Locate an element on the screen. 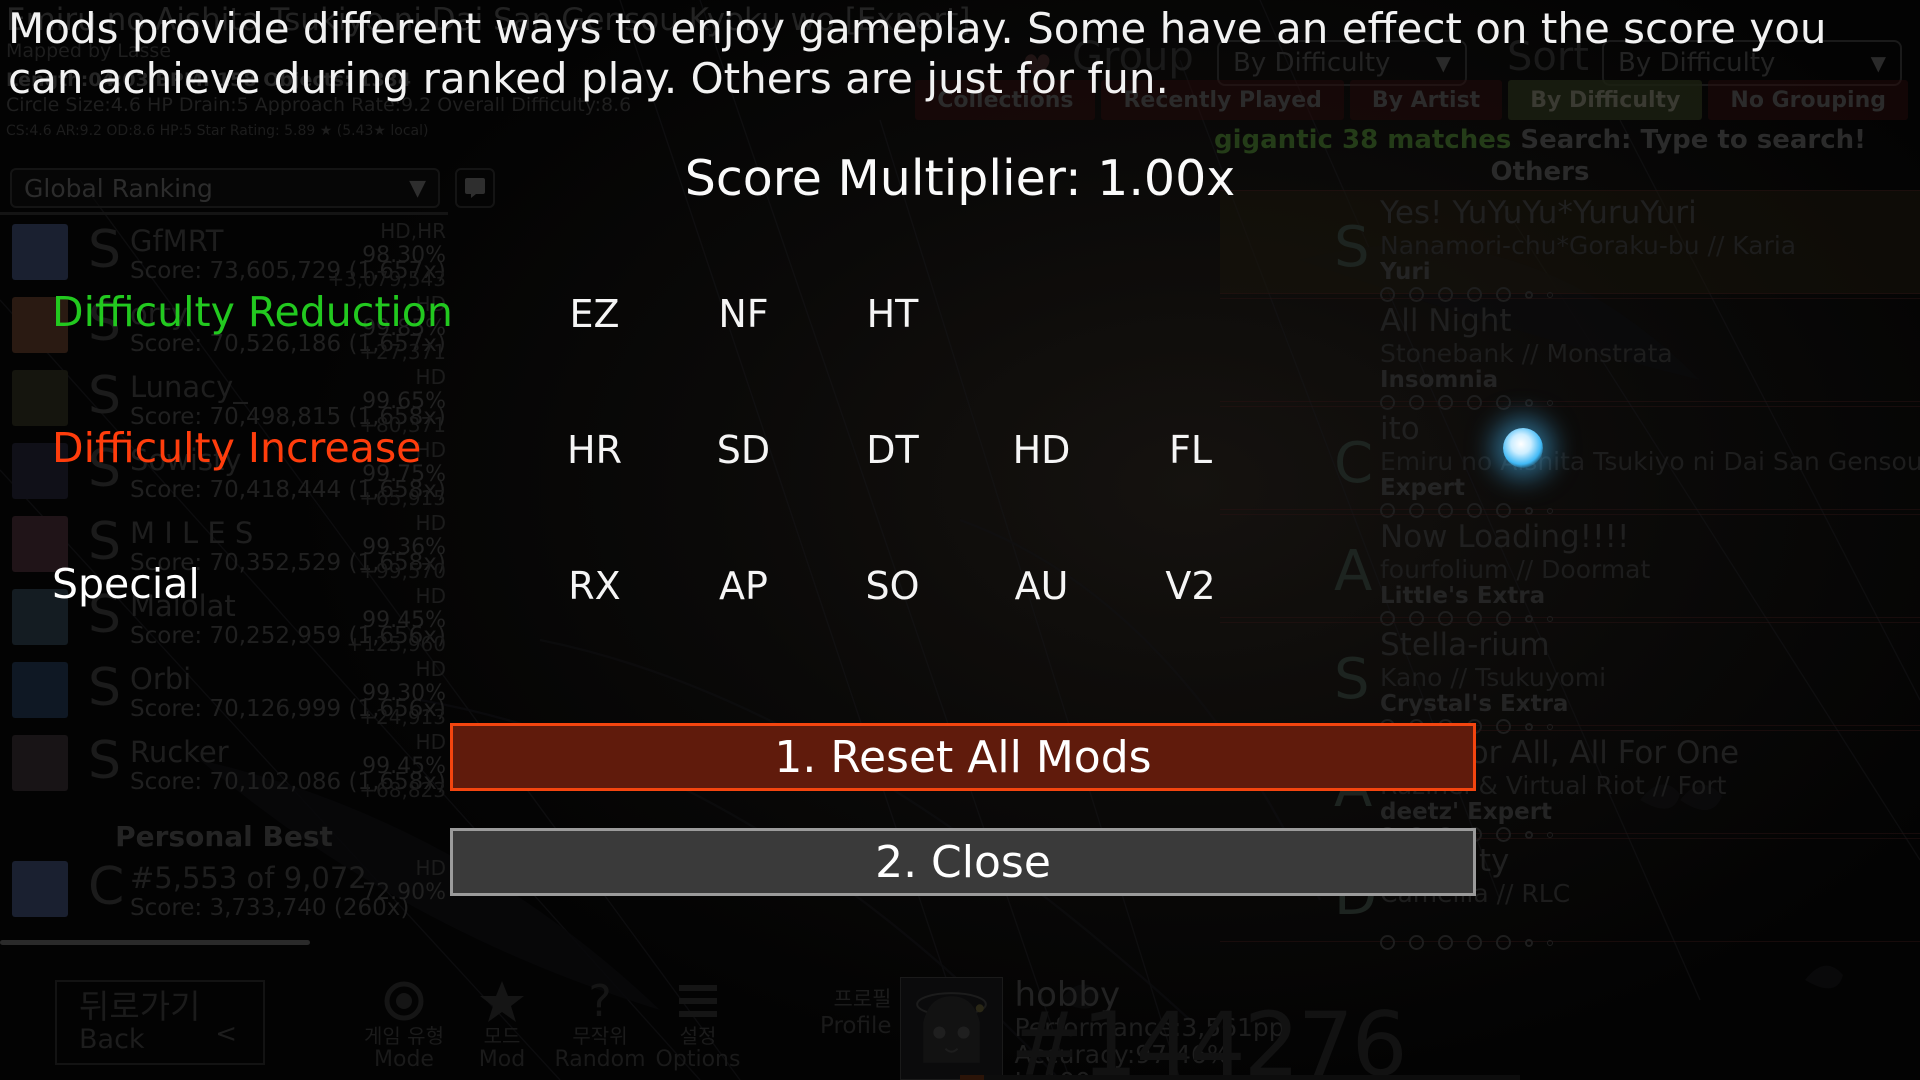  mod-category-row: Difficulty Increase HR SD DT HD FL is located at coordinates (625, 474).